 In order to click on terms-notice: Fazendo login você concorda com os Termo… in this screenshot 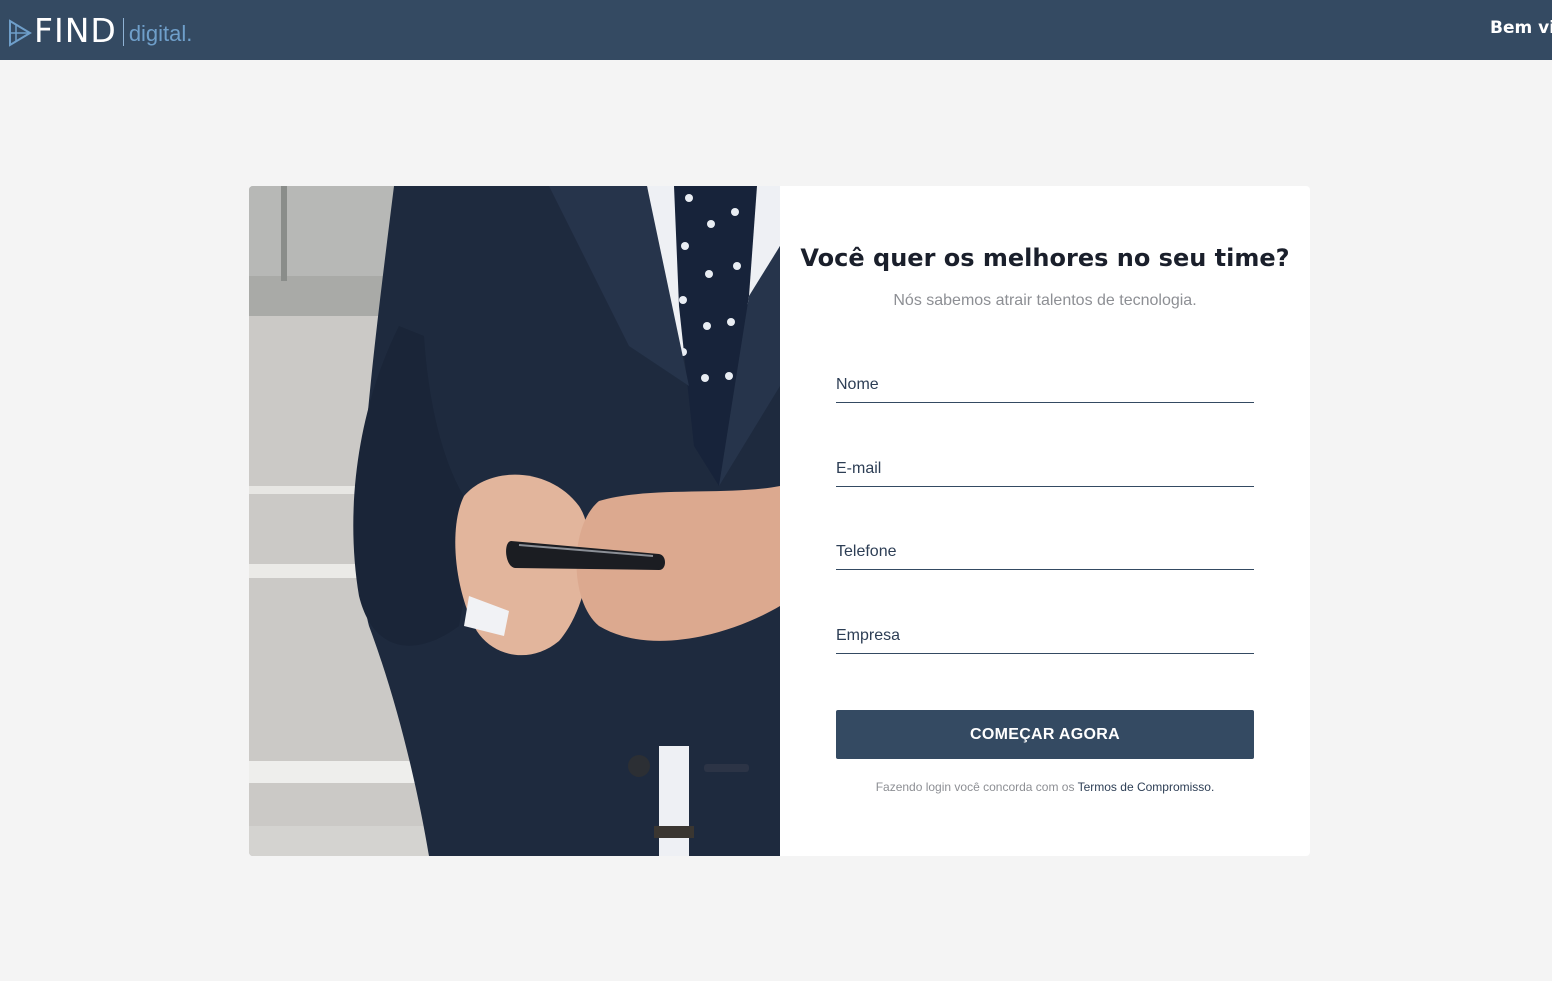, I will do `click(1045, 787)`.